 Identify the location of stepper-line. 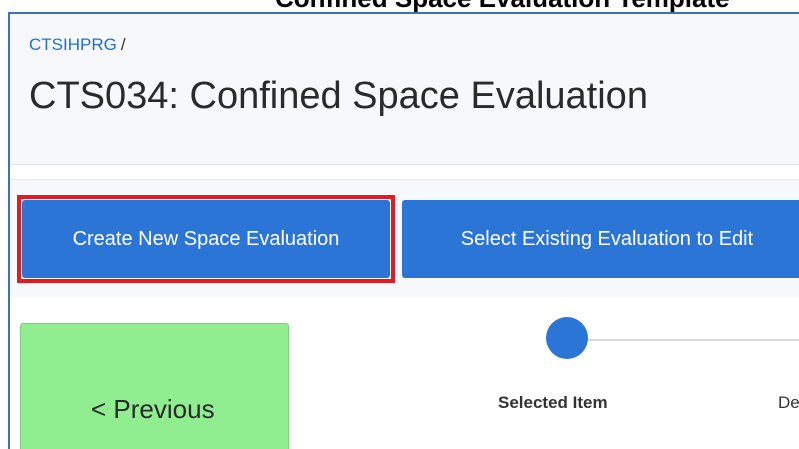
(681, 340).